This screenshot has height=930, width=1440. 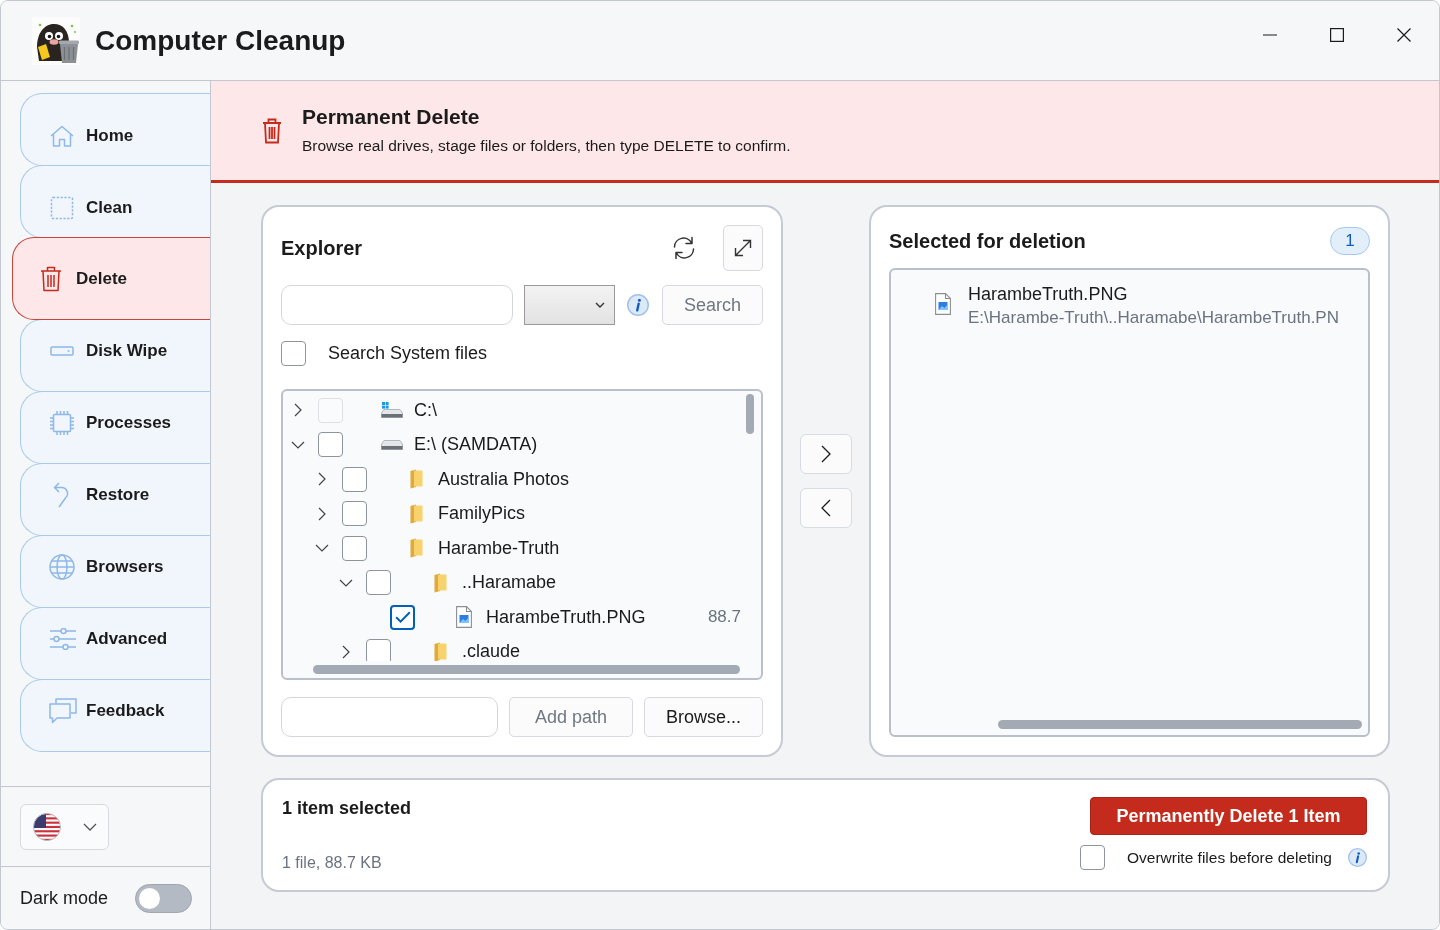 What do you see at coordinates (64, 826) in the screenshot?
I see `language-dropdown` at bounding box center [64, 826].